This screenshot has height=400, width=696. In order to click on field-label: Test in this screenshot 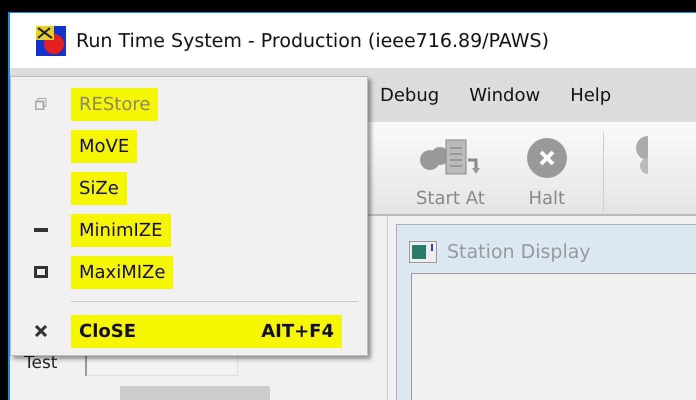, I will do `click(41, 363)`.